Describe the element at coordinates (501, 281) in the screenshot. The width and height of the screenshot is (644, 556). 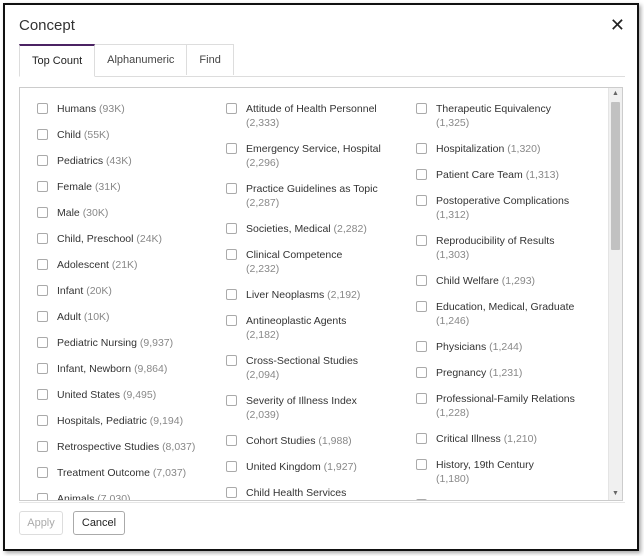
I see `concept-item: Child Welfare (1,293)` at that location.